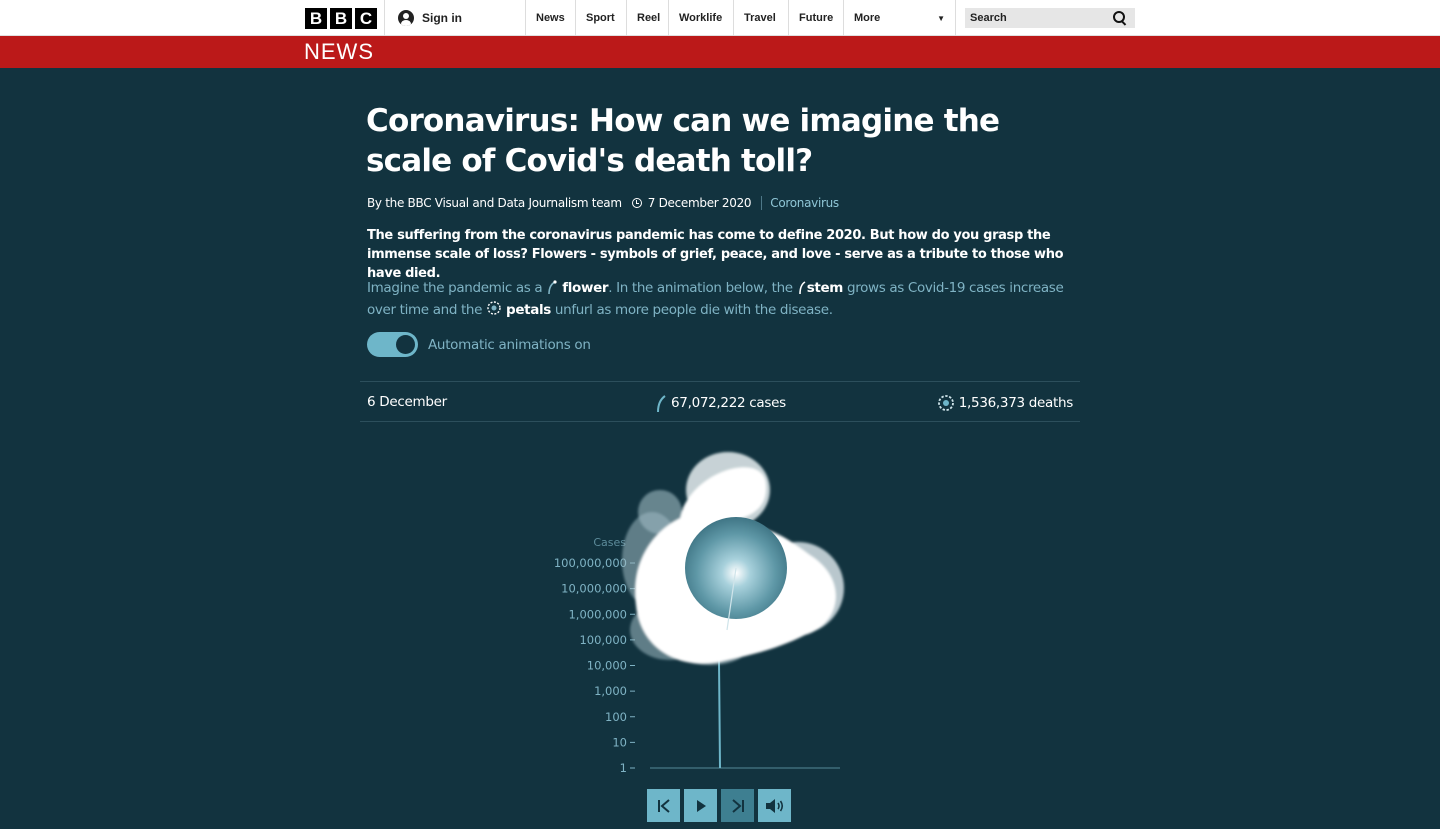 The height and width of the screenshot is (829, 1440). Describe the element at coordinates (366, 18) in the screenshot. I see `logo-letter: C` at that location.